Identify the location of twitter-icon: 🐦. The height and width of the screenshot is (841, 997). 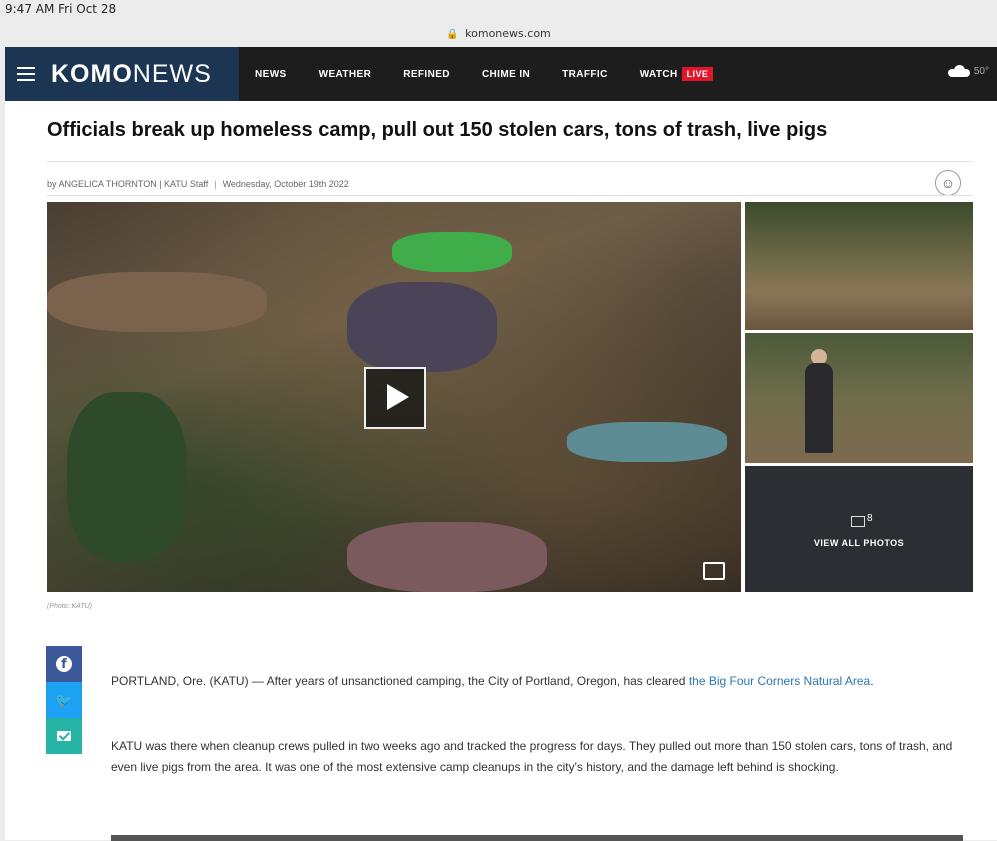
(64, 699).